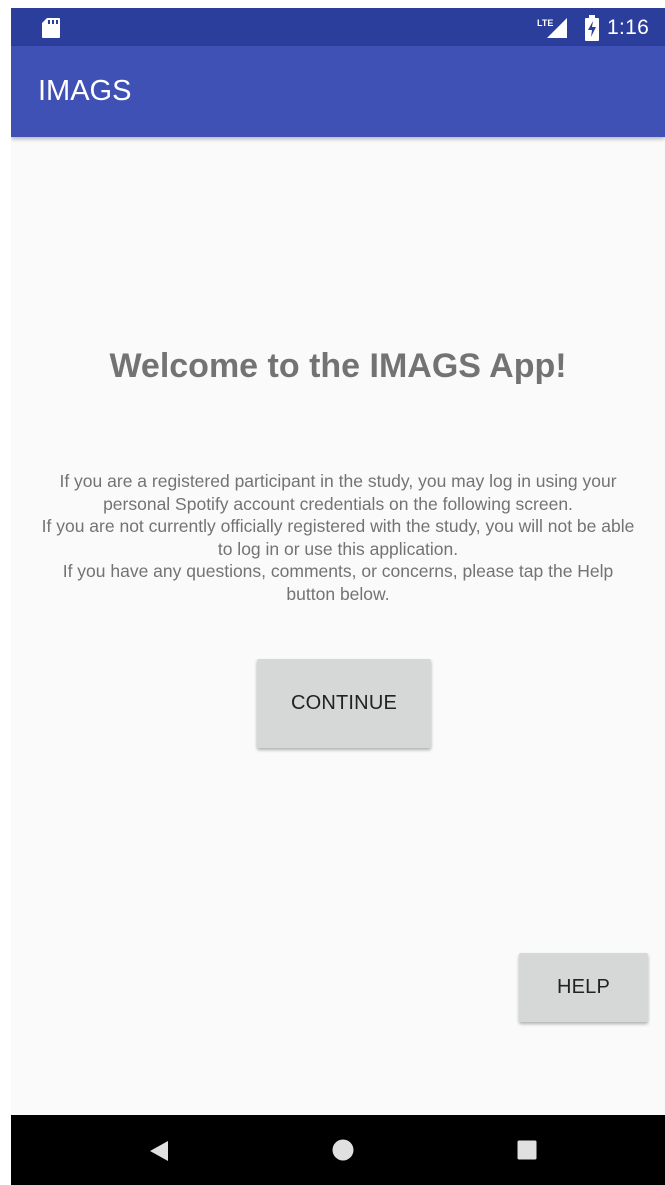  I want to click on app-title: IMAGS, so click(85, 91).